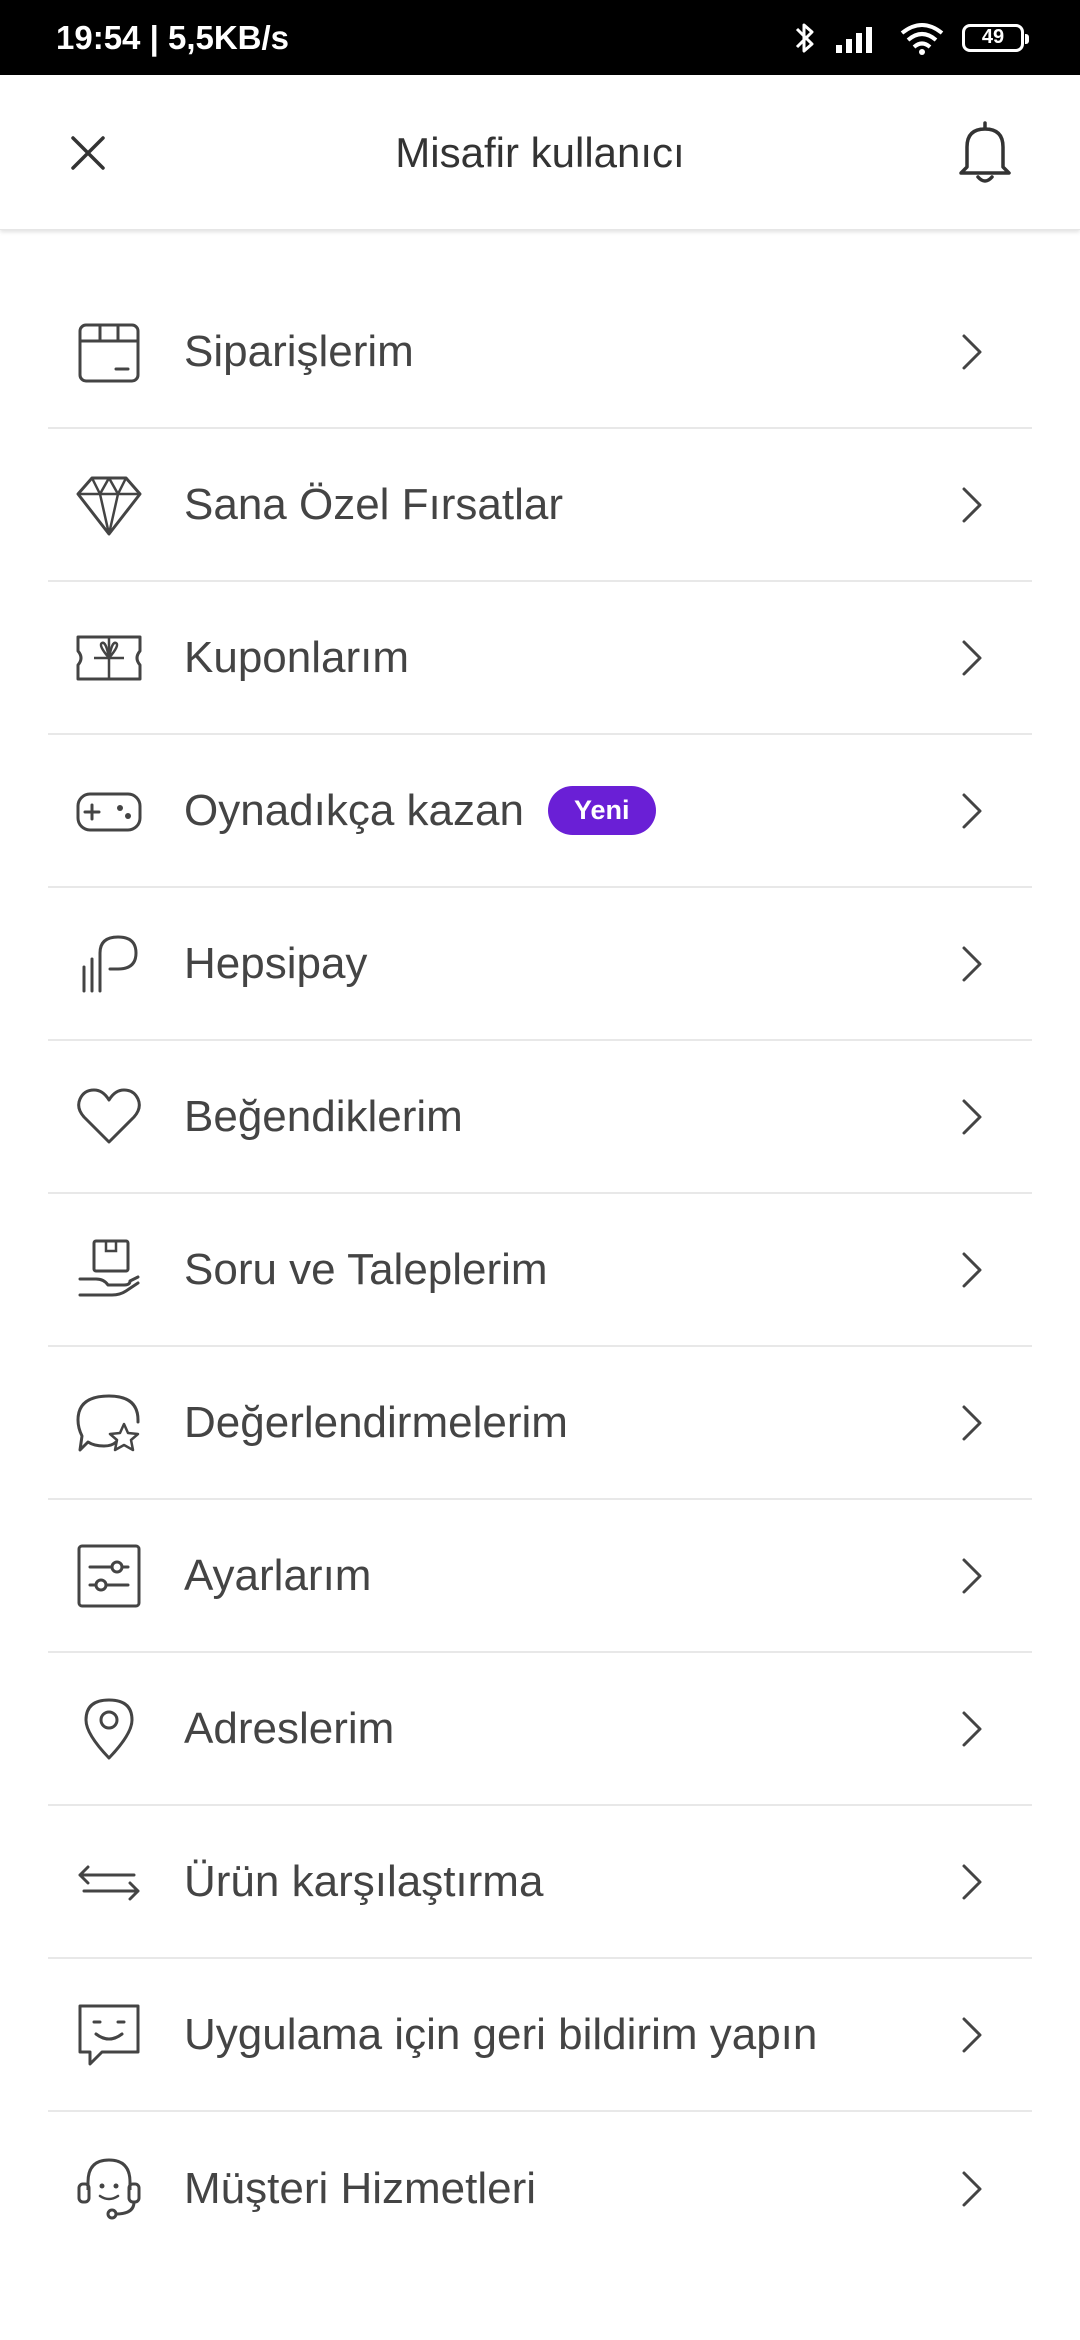 The image size is (1080, 2340). I want to click on menu-item-favorites: Beğendiklerim, so click(540, 1117).